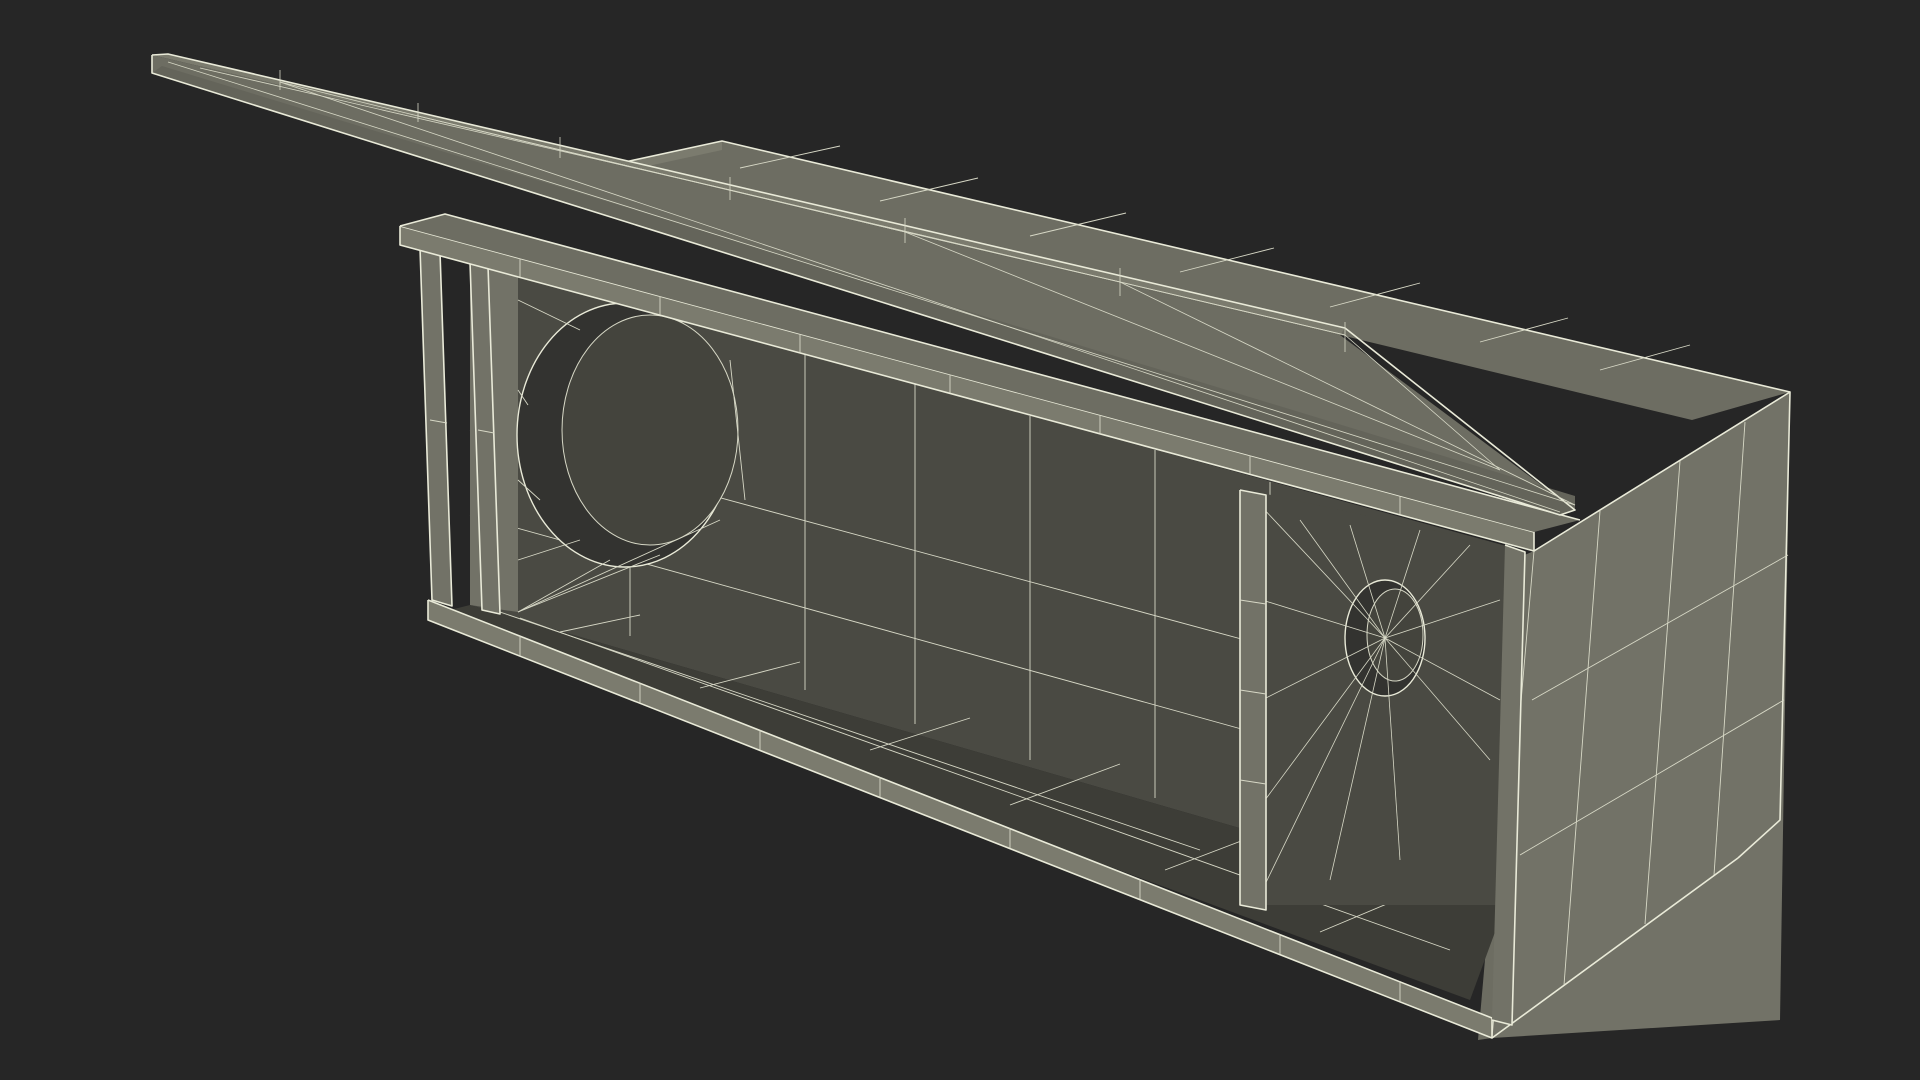 This screenshot has width=1920, height=1080. Describe the element at coordinates (1379, 698) in the screenshot. I see `right-baffle` at that location.